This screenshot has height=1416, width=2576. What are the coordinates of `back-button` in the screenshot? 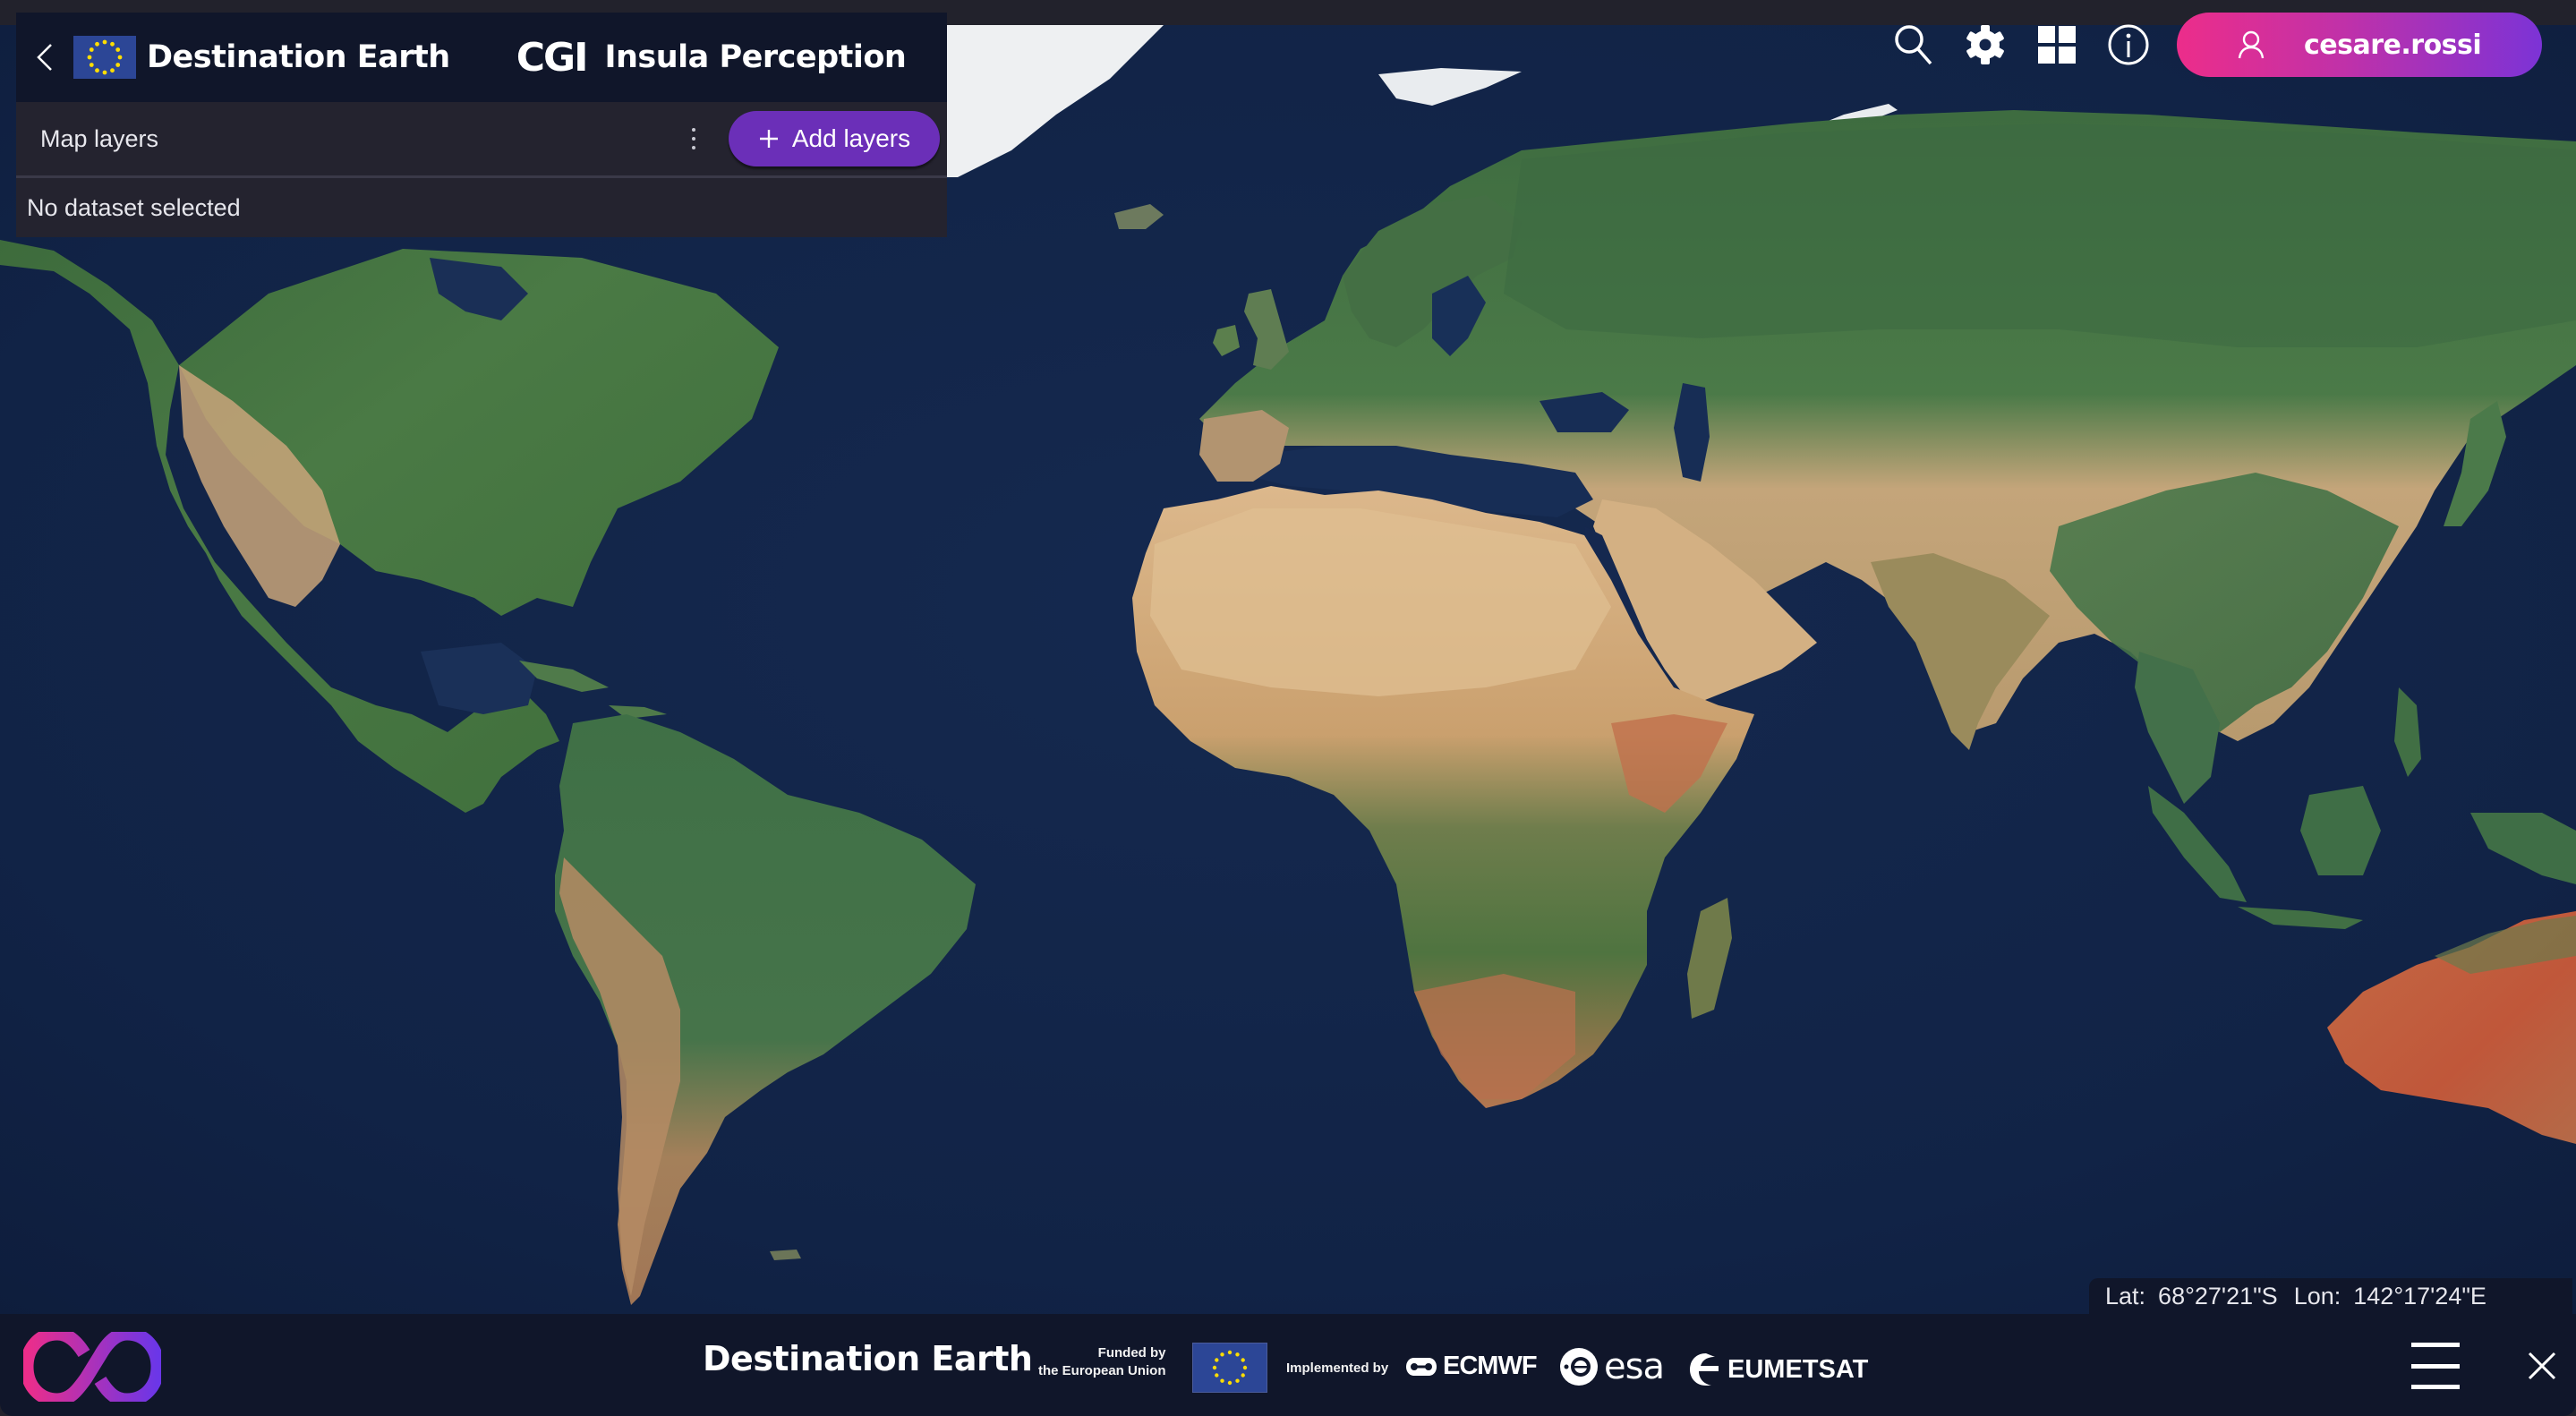 It's located at (44, 58).